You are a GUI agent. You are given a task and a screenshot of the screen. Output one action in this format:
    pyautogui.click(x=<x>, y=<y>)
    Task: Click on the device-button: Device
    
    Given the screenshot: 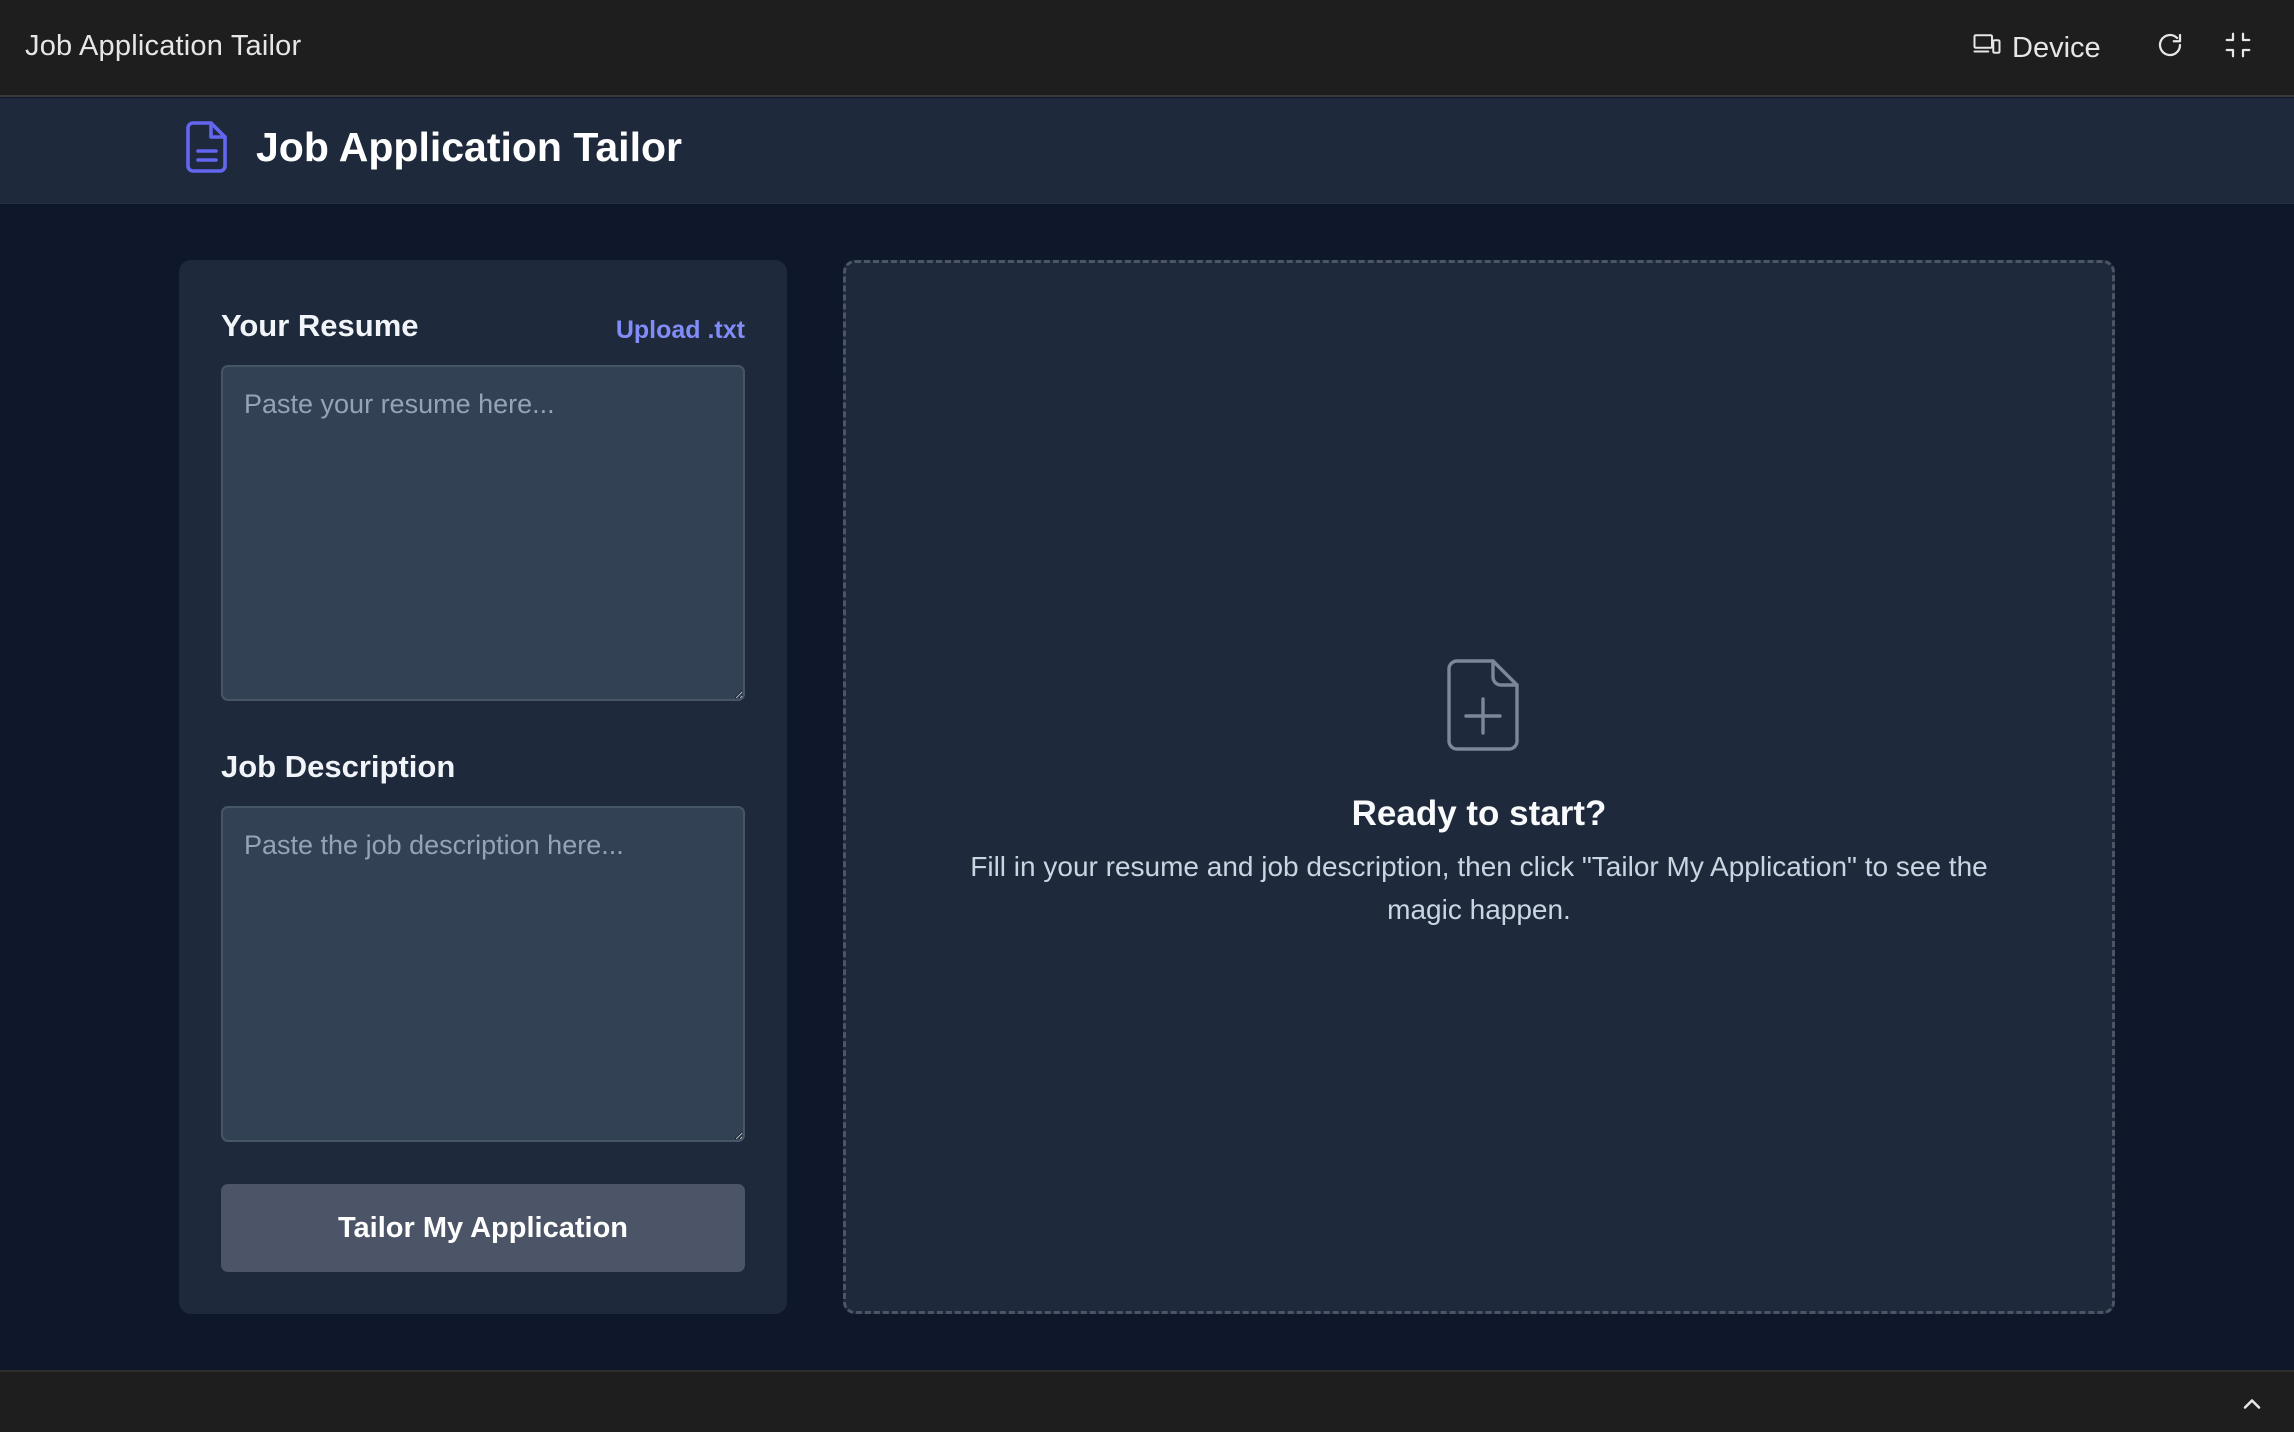 What is the action you would take?
    pyautogui.click(x=2036, y=48)
    